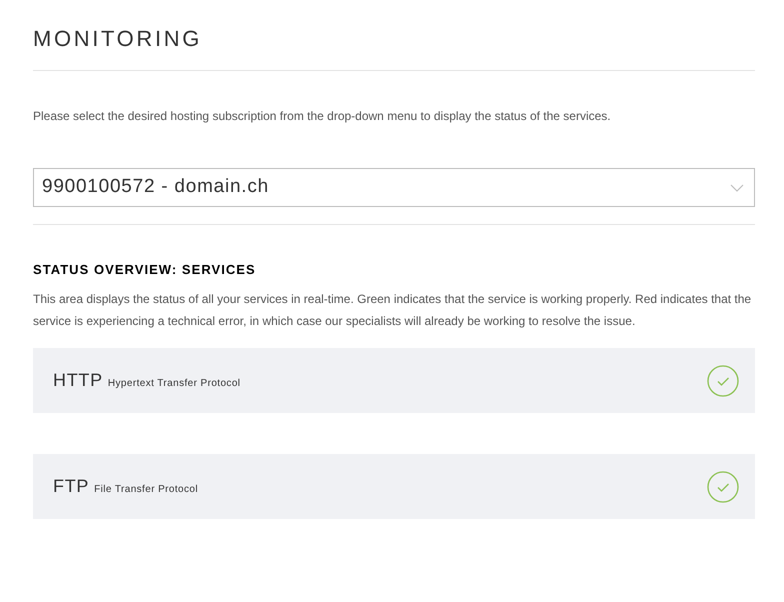  What do you see at coordinates (322, 116) in the screenshot?
I see `intro-text: Please select the desired hosting subscription from the drop-down menu to display the status of the services.` at bounding box center [322, 116].